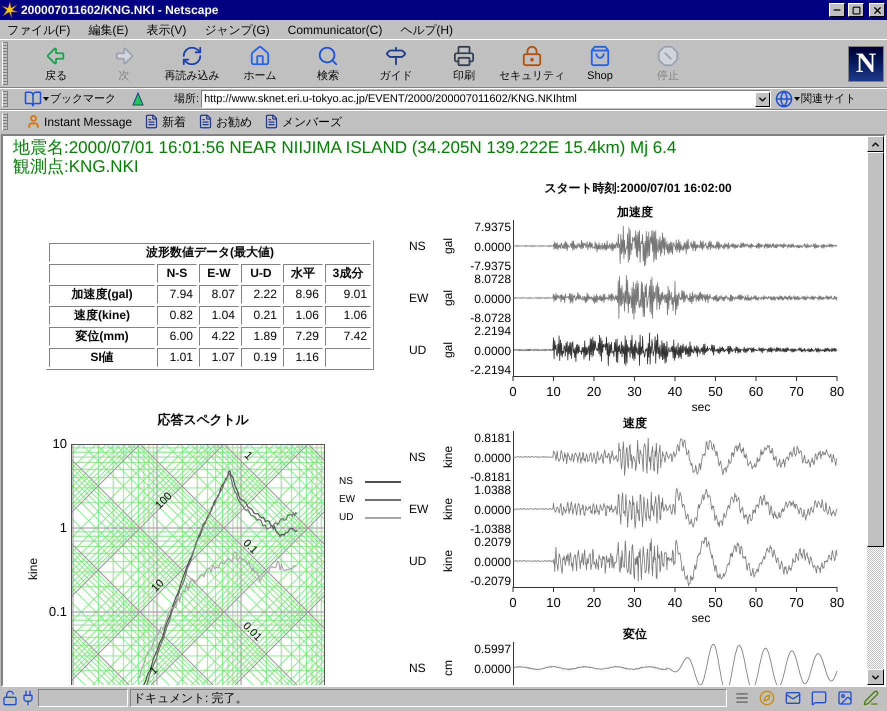  Describe the element at coordinates (837, 10) in the screenshot. I see `minimize-button` at that location.